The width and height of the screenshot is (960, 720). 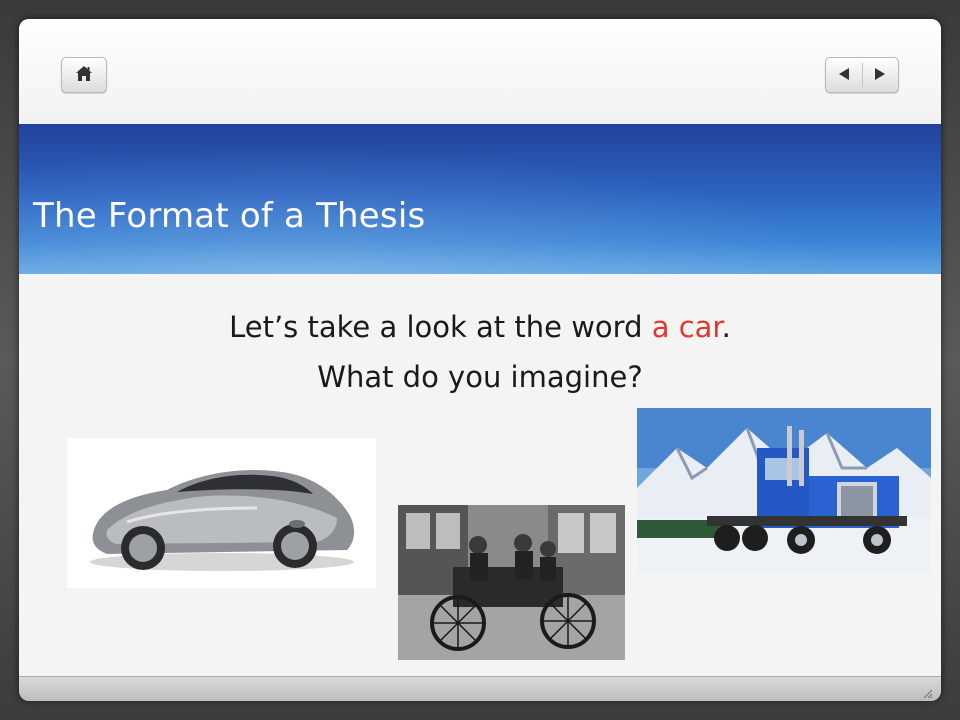 I want to click on triangle-right-icon, so click(x=880, y=75).